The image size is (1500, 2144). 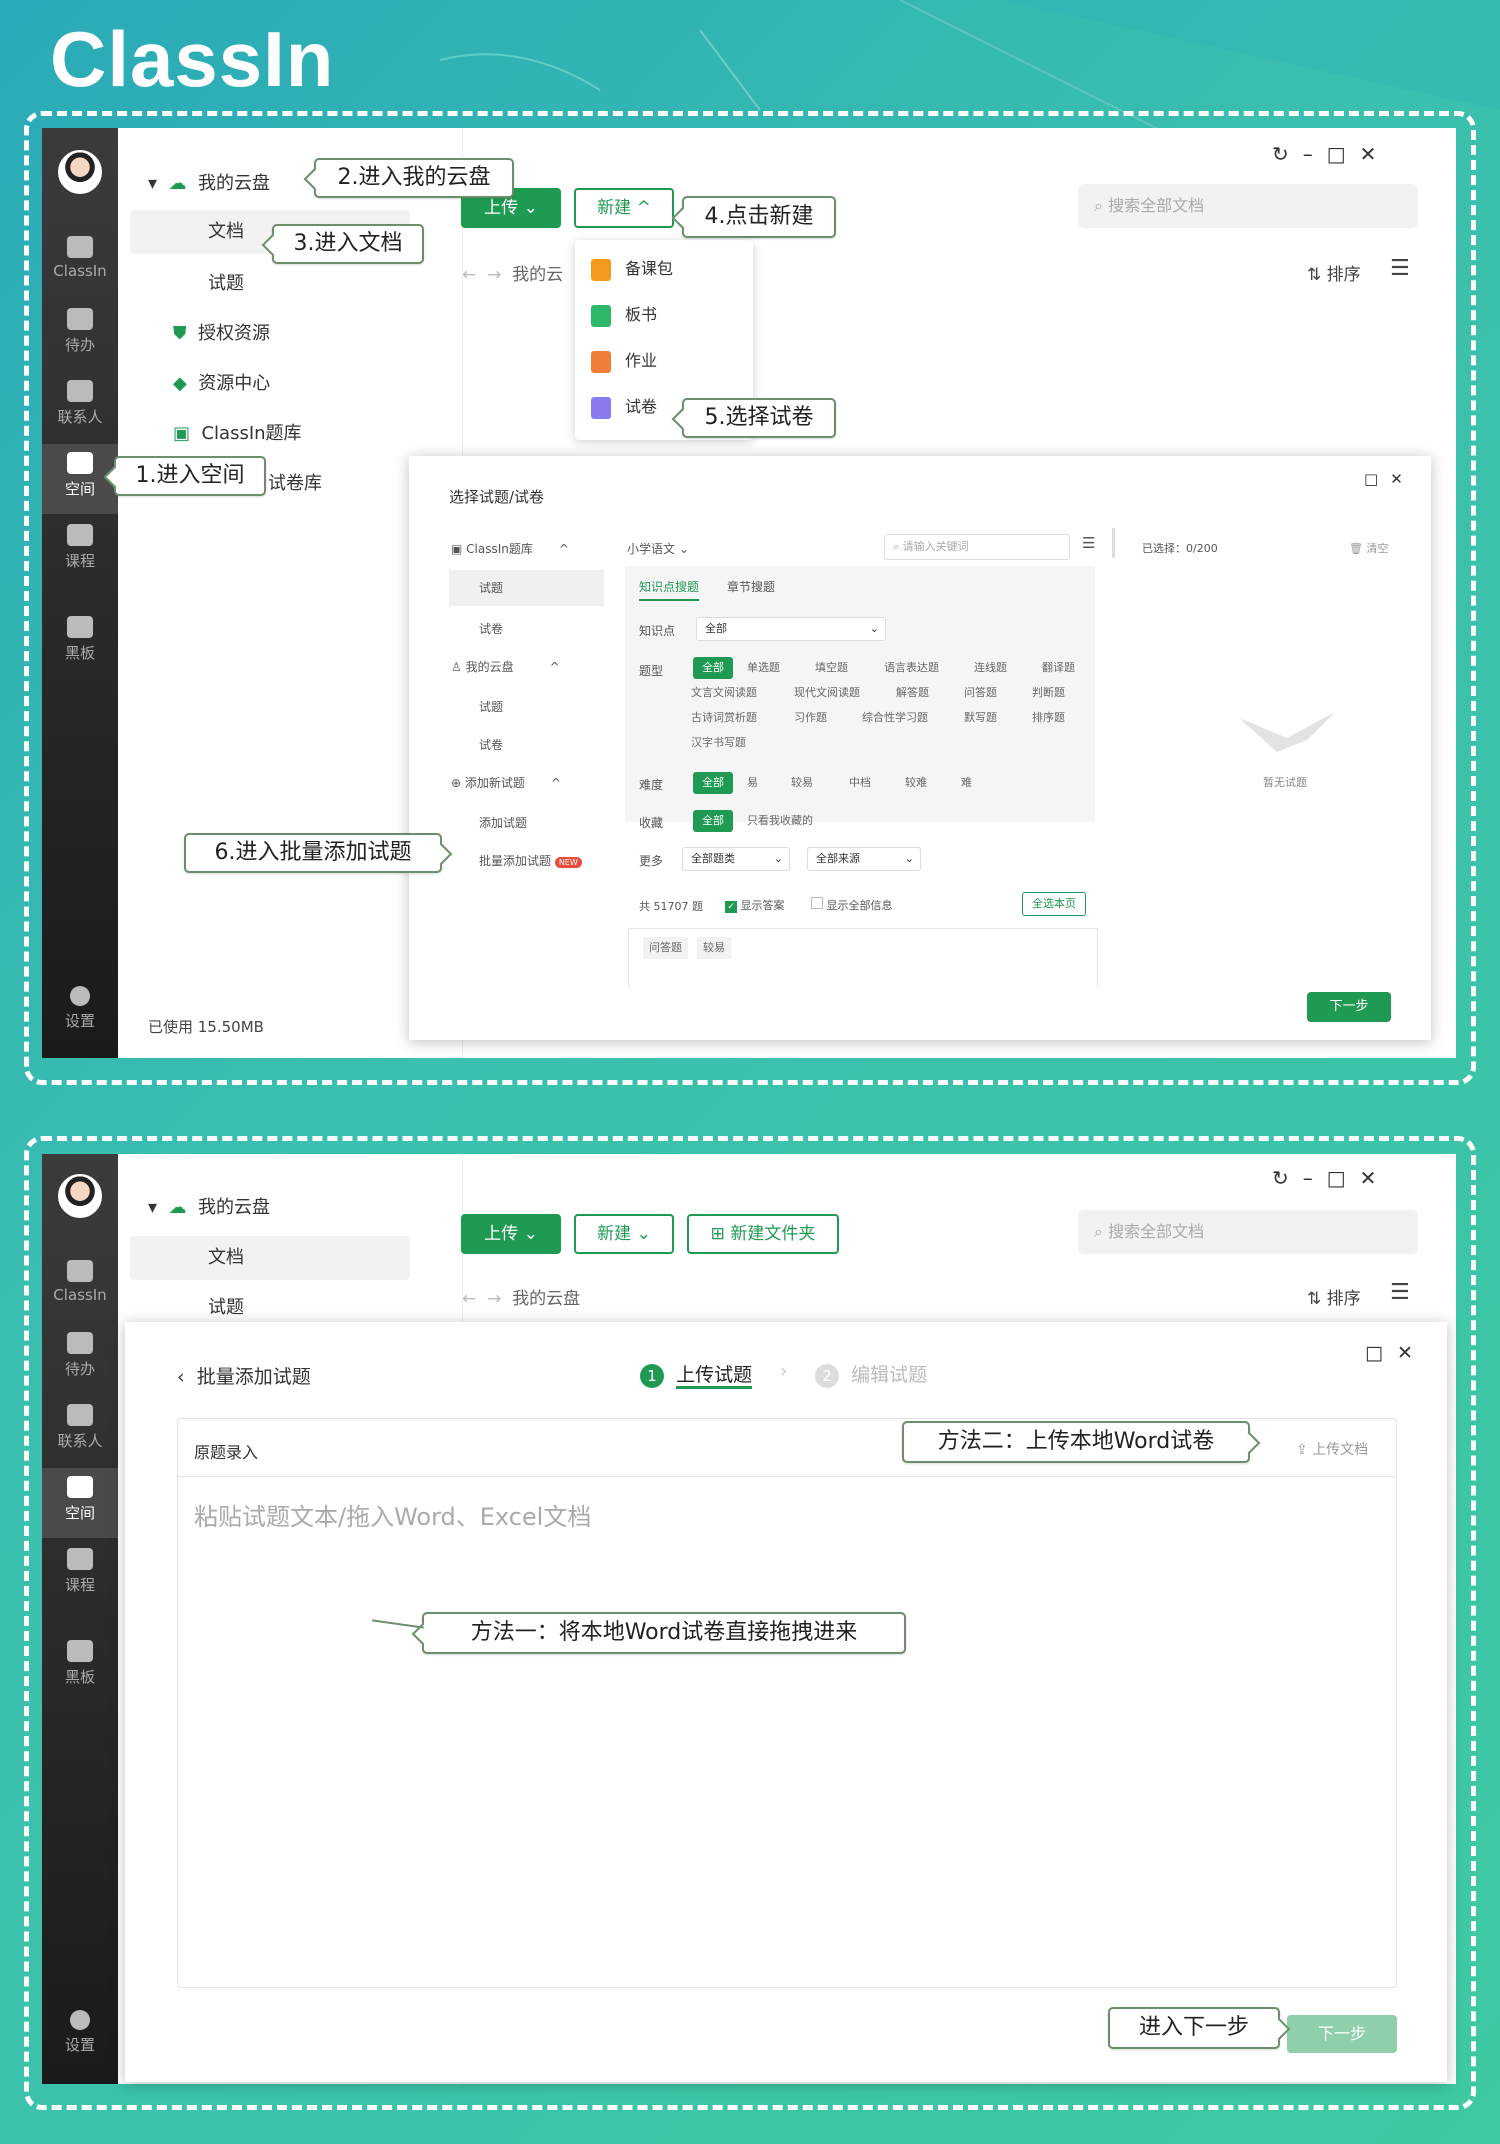 What do you see at coordinates (990, 668) in the screenshot?
I see `type-tag: 连线题` at bounding box center [990, 668].